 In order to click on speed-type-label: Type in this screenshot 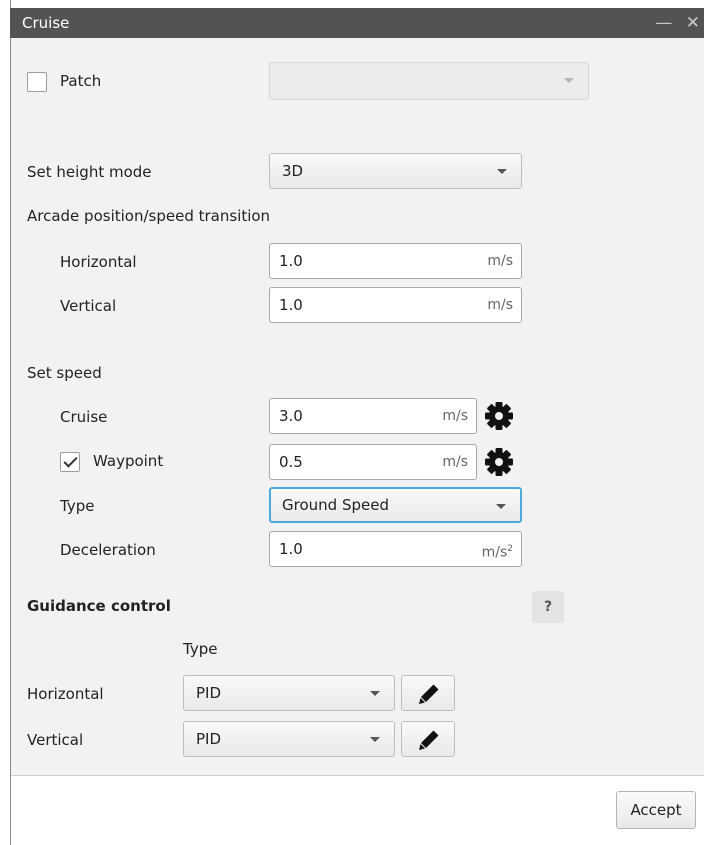, I will do `click(77, 506)`.